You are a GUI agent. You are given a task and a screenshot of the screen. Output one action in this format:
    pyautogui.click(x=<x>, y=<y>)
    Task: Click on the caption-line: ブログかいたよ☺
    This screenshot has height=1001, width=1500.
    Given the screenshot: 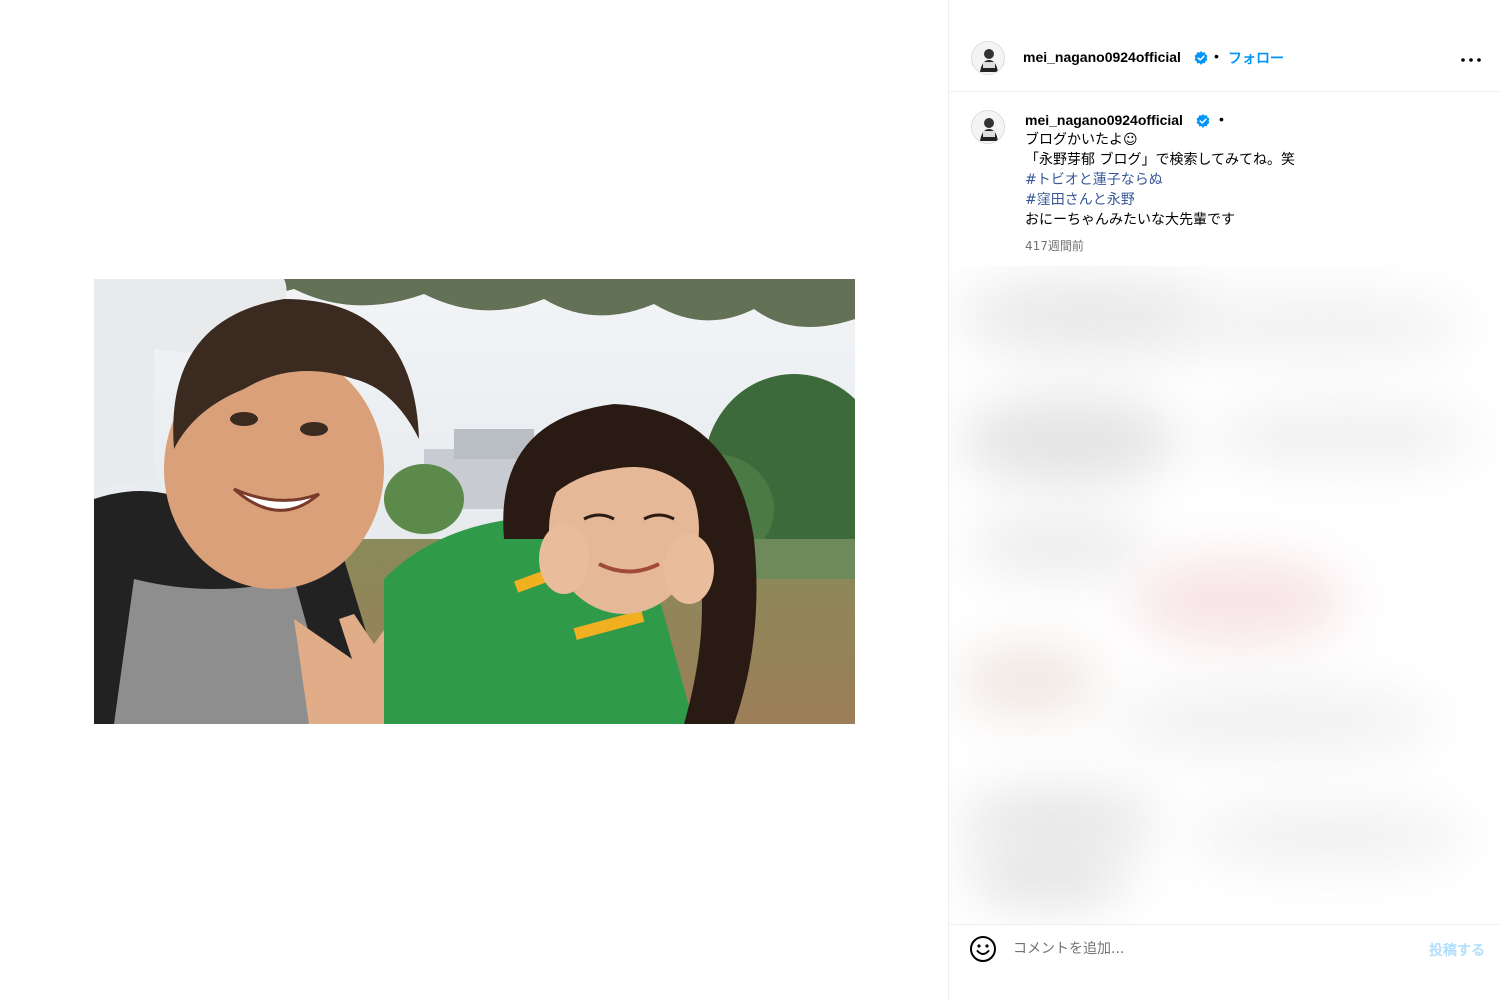 What is the action you would take?
    pyautogui.click(x=1081, y=140)
    